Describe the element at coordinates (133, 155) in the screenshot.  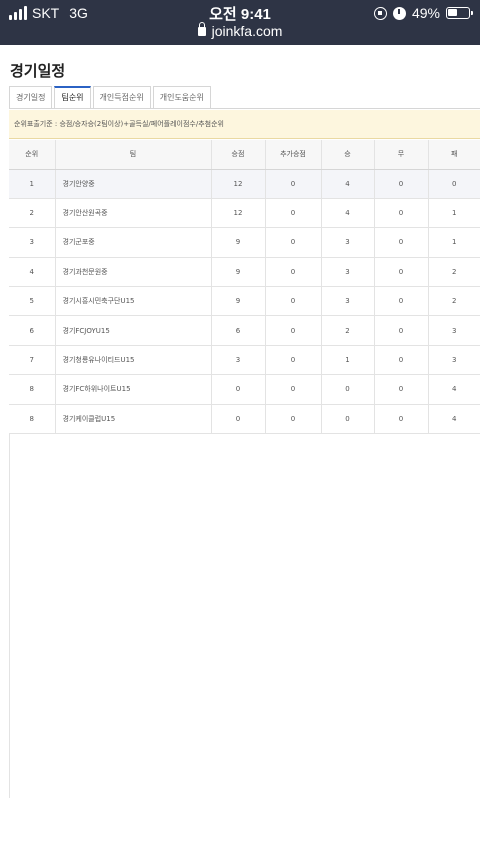
I see `header-team: 팀` at that location.